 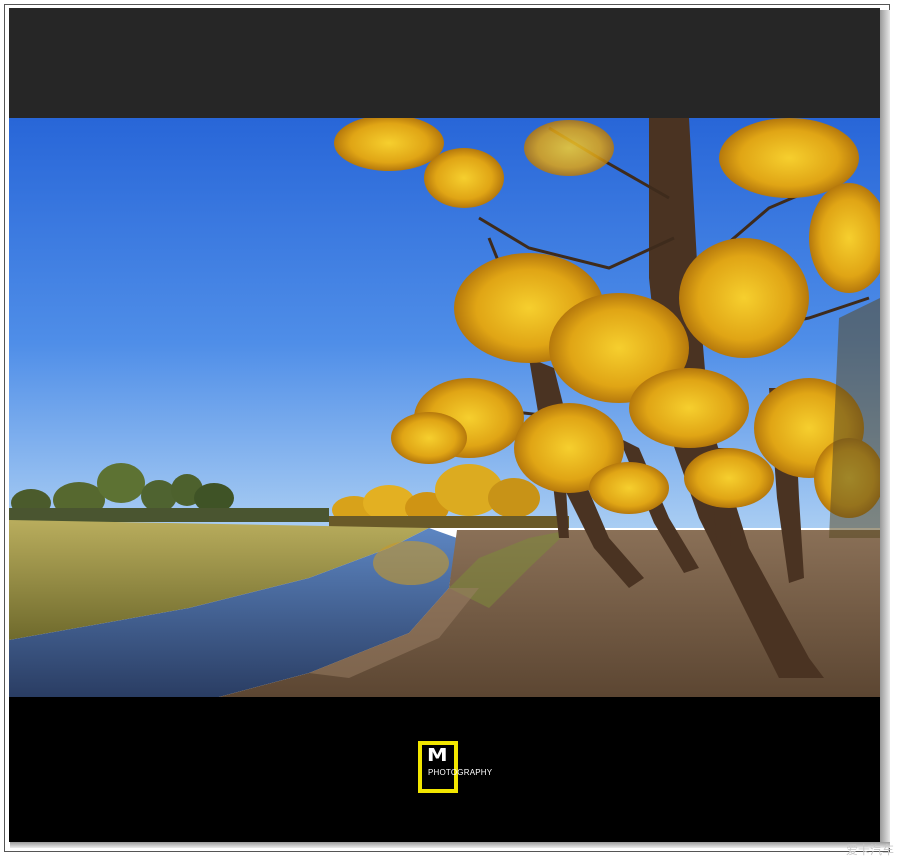 What do you see at coordinates (444, 63) in the screenshot?
I see `top-letterbox-bar` at bounding box center [444, 63].